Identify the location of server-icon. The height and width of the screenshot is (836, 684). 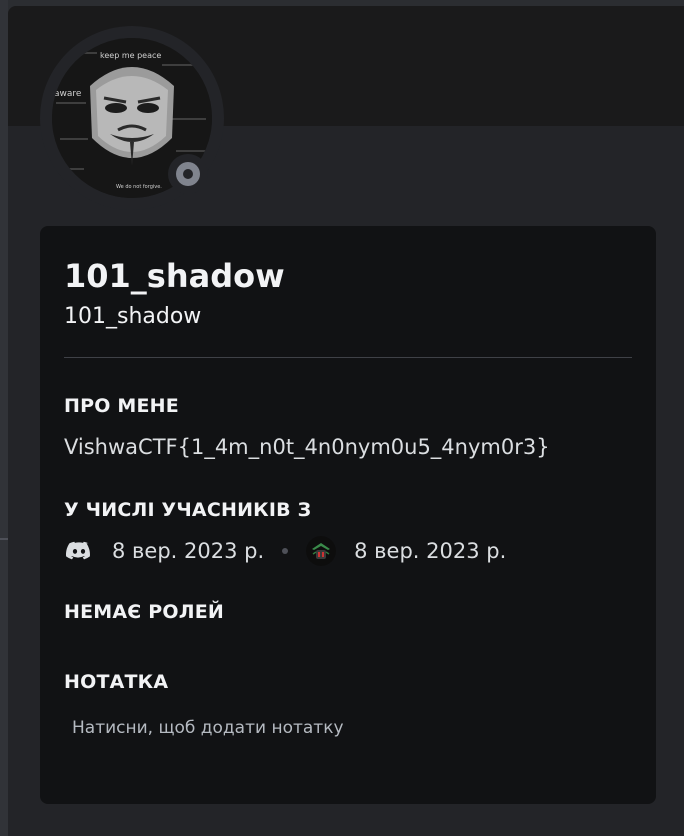
(321, 551).